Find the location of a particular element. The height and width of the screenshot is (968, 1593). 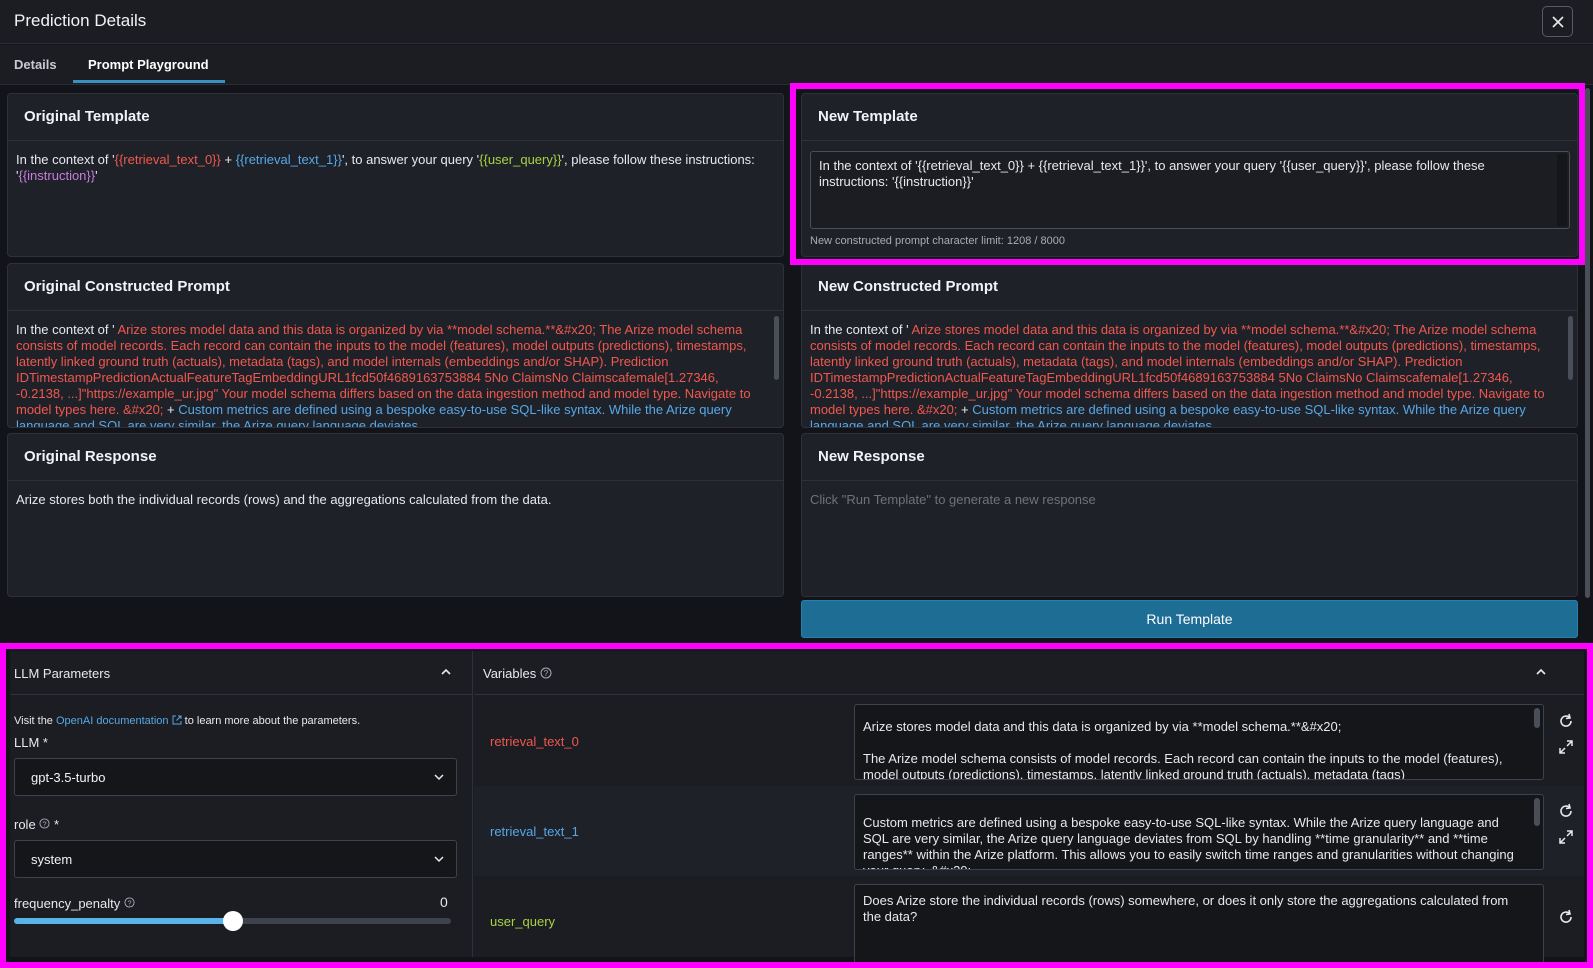

frequency-penalty-value: 0 is located at coordinates (444, 902).